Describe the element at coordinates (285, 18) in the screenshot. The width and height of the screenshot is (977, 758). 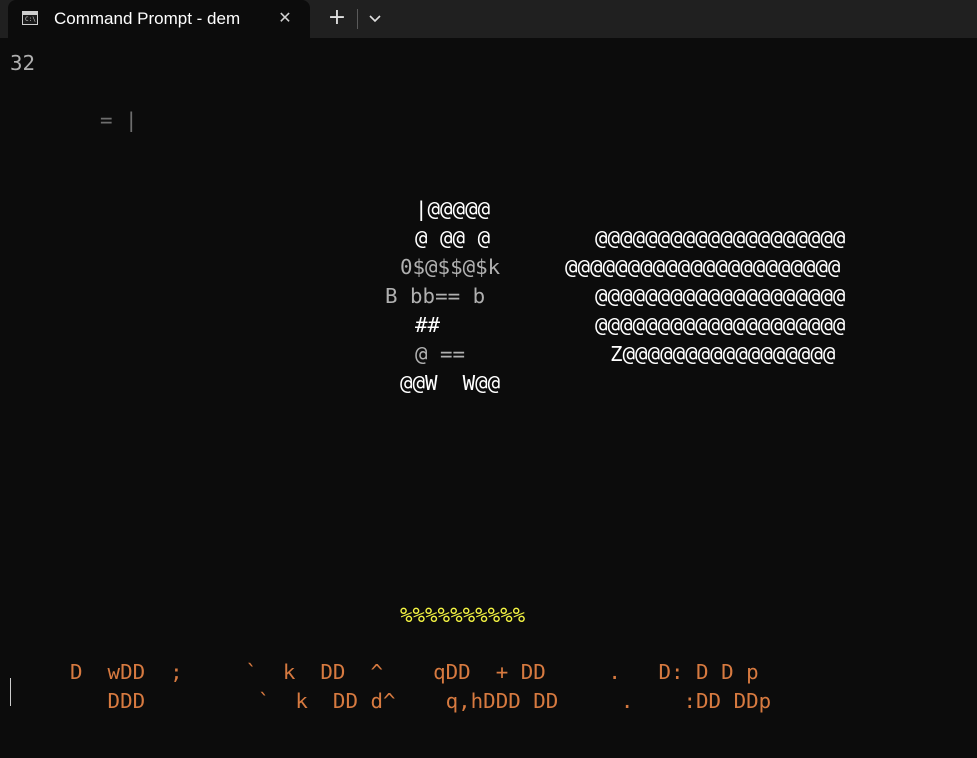
I see `close-icon: ✕` at that location.